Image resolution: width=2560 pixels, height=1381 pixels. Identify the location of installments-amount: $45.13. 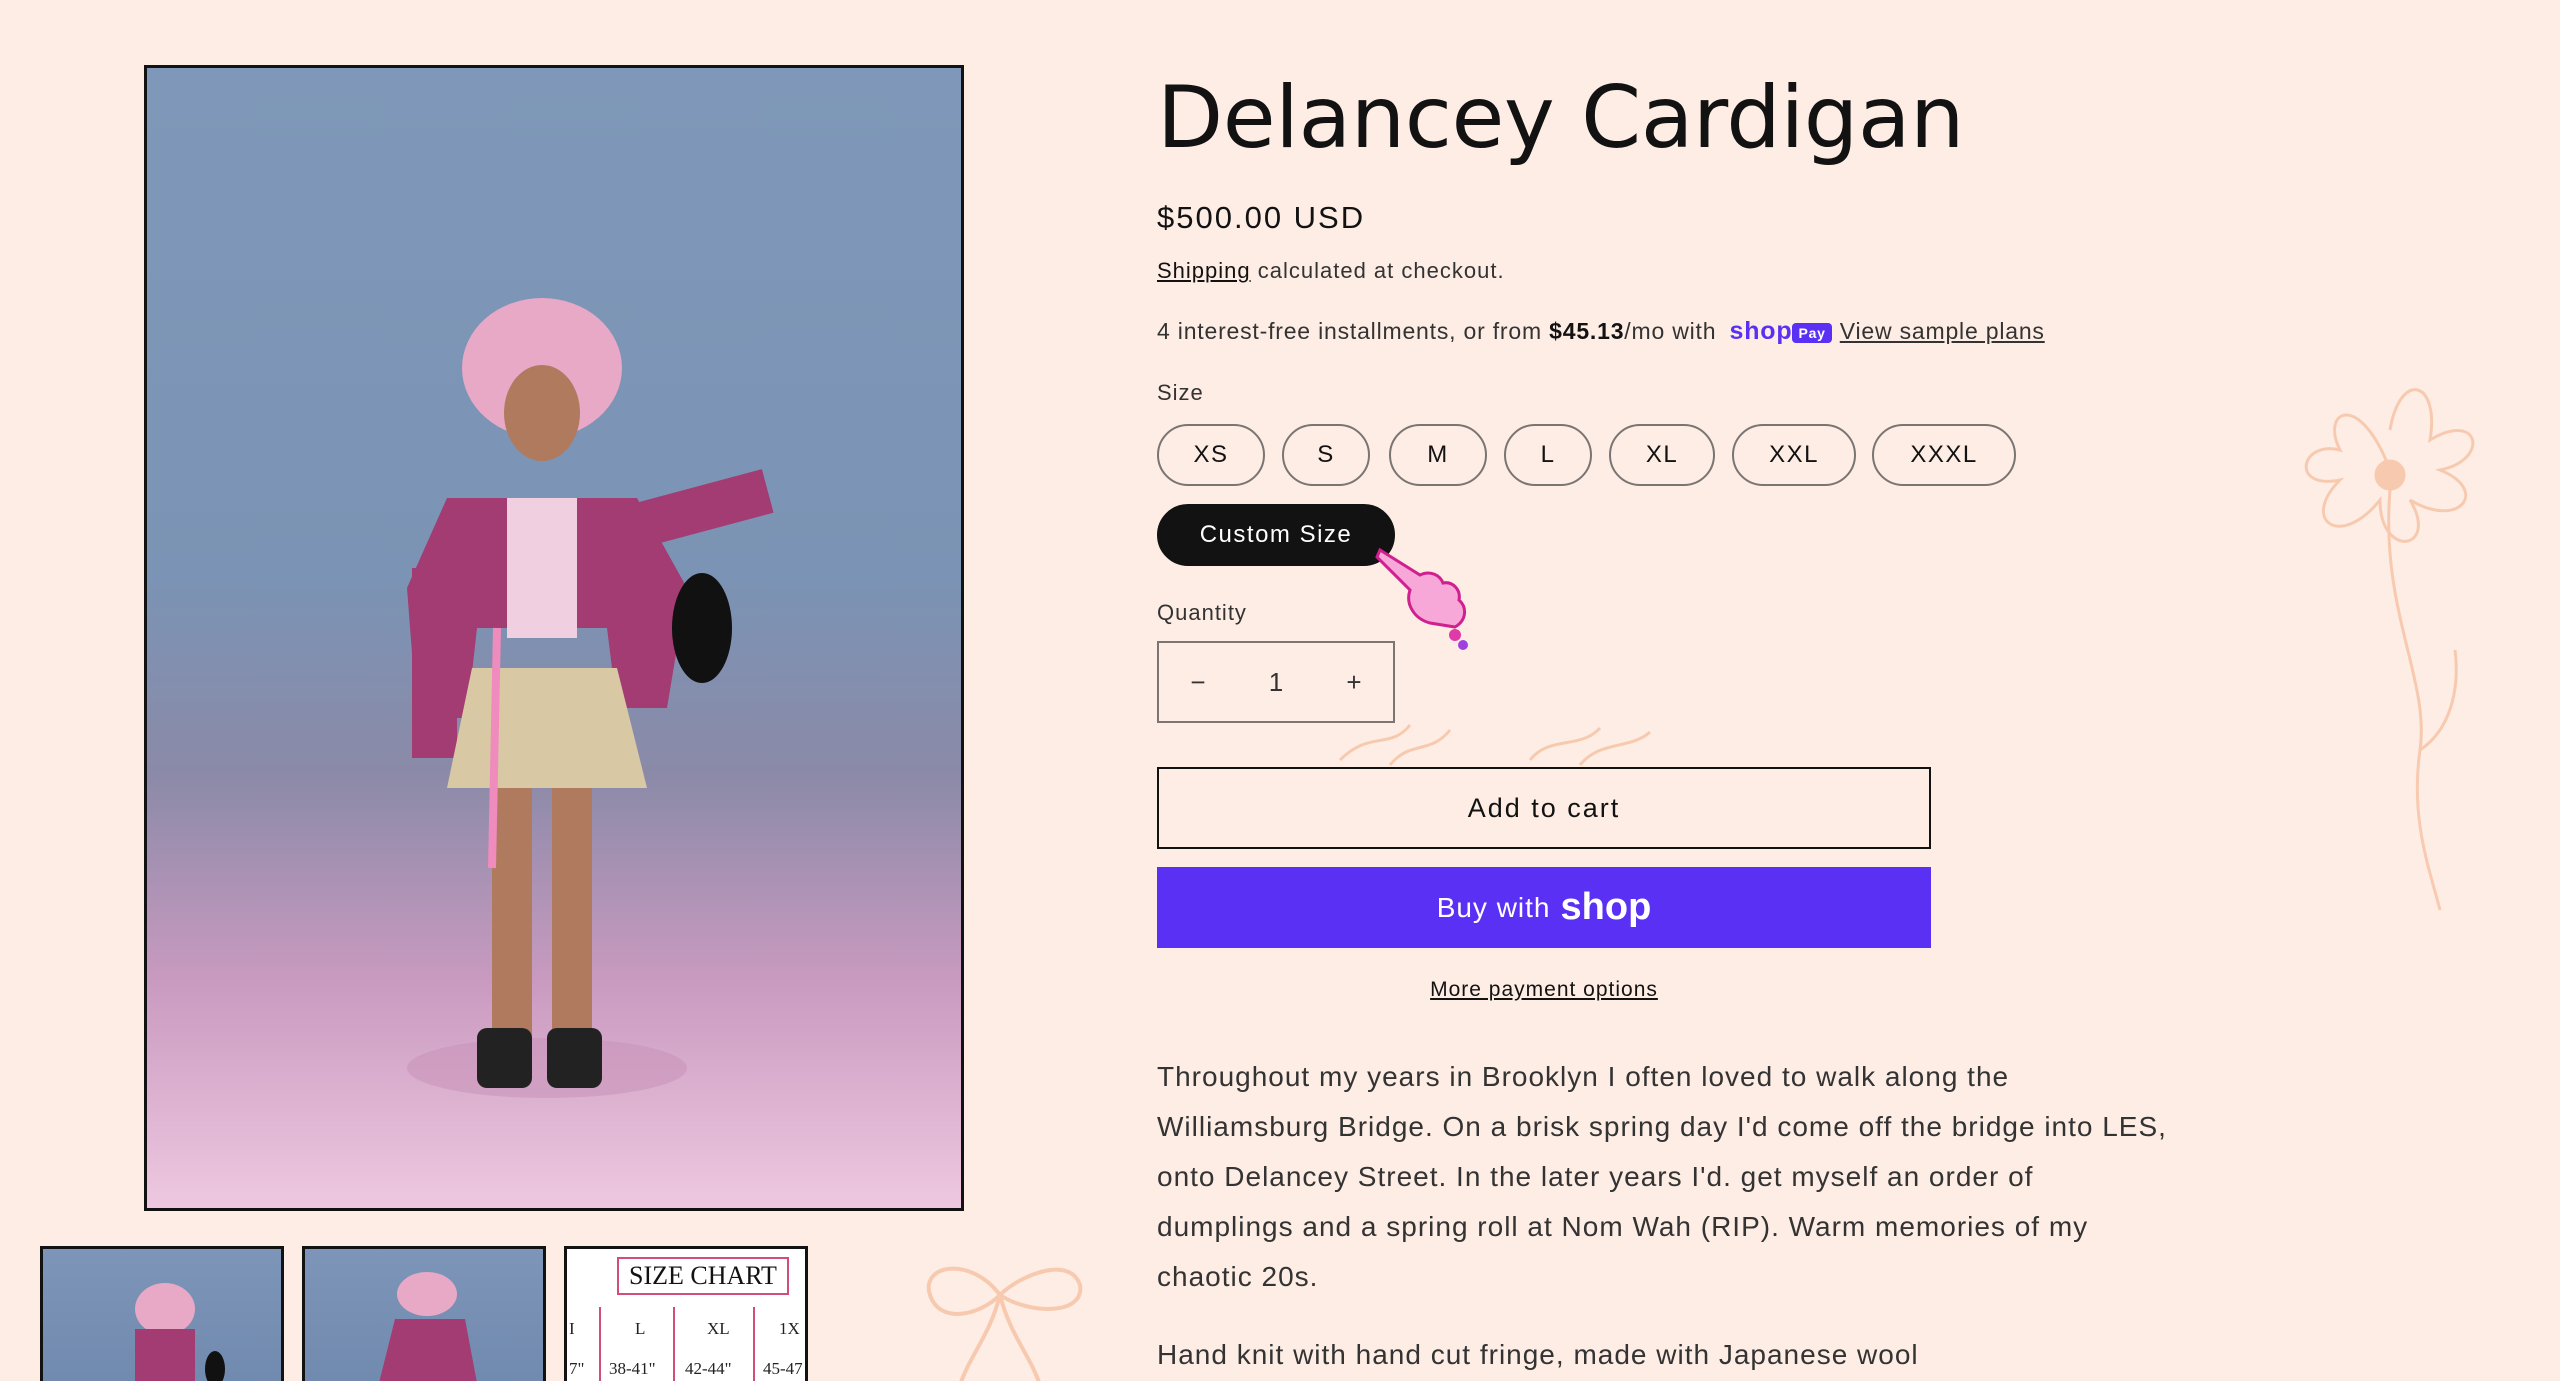
(1587, 331).